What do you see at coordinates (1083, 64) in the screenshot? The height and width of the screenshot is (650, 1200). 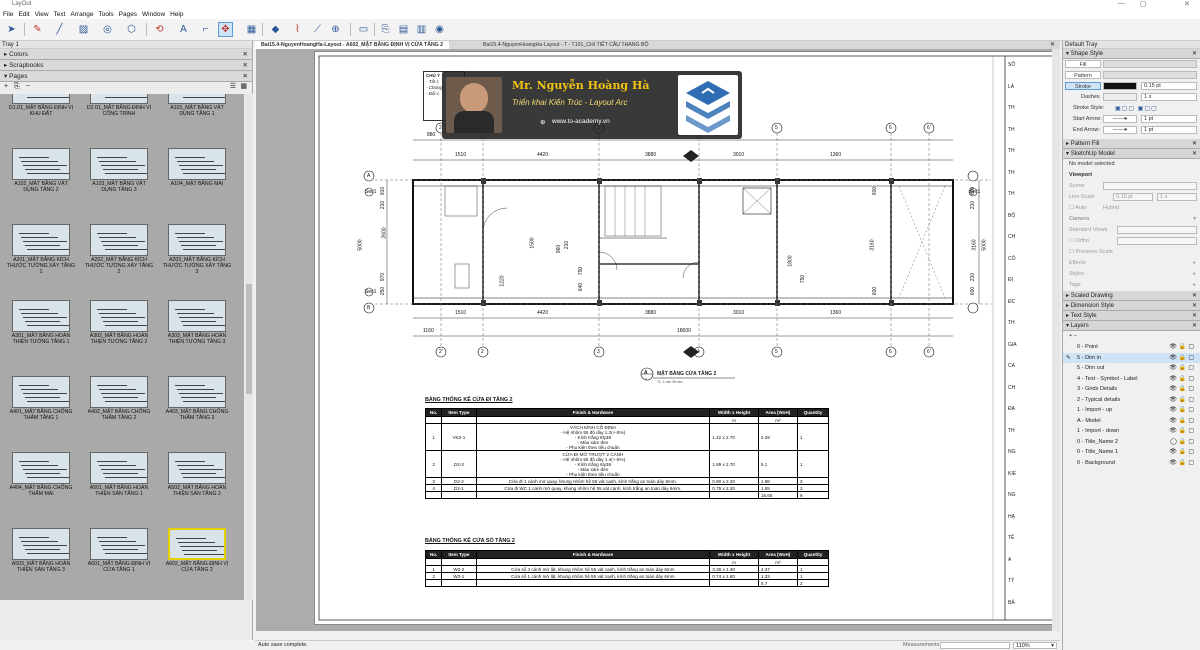 I see `fill-button: Fill` at bounding box center [1083, 64].